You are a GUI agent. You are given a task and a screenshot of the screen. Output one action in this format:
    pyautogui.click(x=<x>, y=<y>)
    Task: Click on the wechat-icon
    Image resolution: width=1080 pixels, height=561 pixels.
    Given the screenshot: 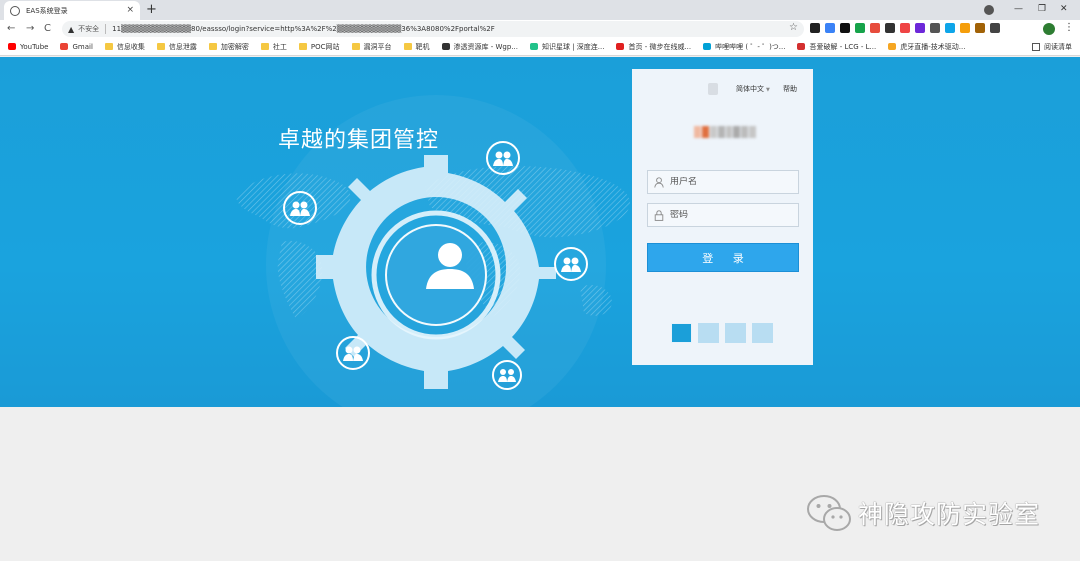 What is the action you would take?
    pyautogui.click(x=829, y=513)
    